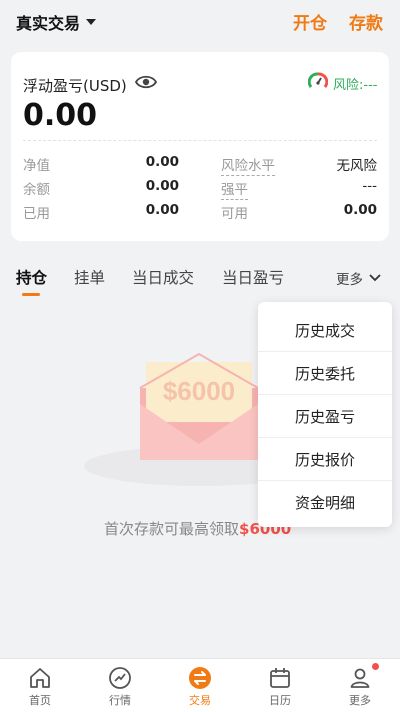 Image resolution: width=400 pixels, height=712 pixels. I want to click on open-position-button: 开仓, so click(310, 21).